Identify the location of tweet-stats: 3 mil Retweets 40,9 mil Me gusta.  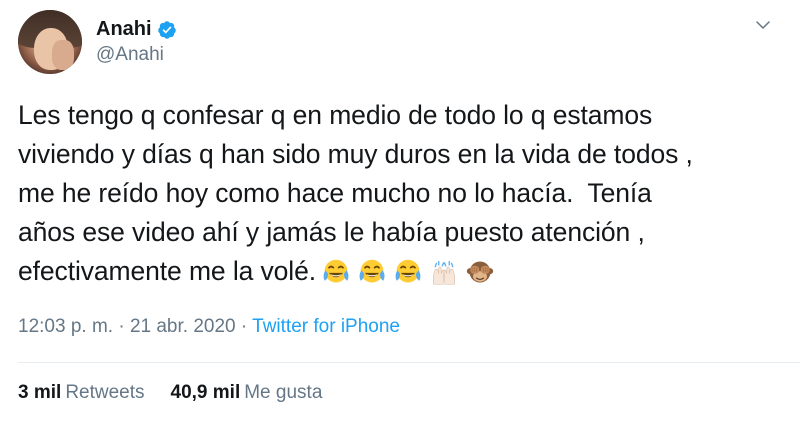
(183, 393).